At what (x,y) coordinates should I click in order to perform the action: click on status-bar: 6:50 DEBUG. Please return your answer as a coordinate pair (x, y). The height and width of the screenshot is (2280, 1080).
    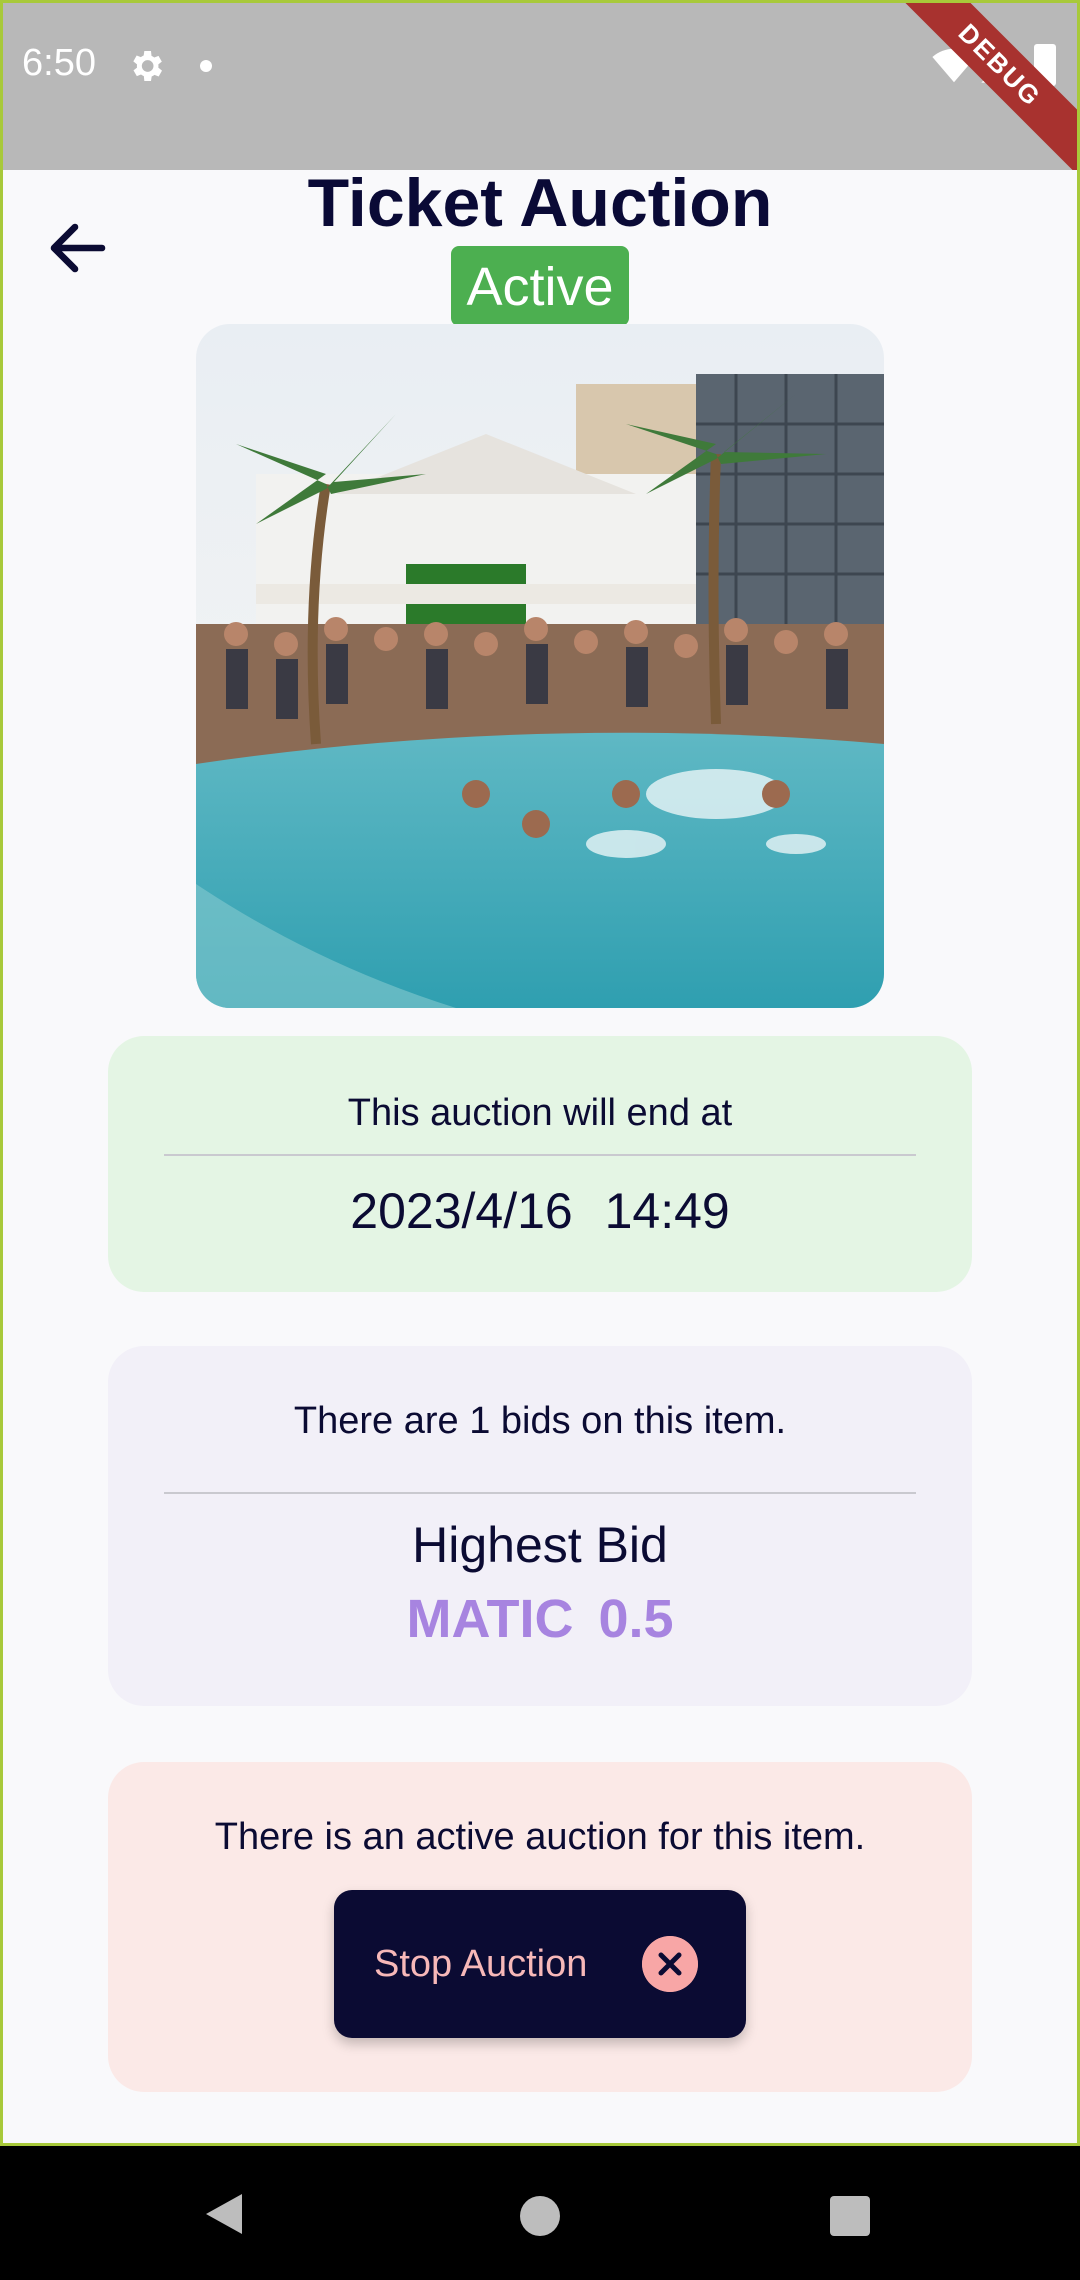
    Looking at the image, I should click on (540, 85).